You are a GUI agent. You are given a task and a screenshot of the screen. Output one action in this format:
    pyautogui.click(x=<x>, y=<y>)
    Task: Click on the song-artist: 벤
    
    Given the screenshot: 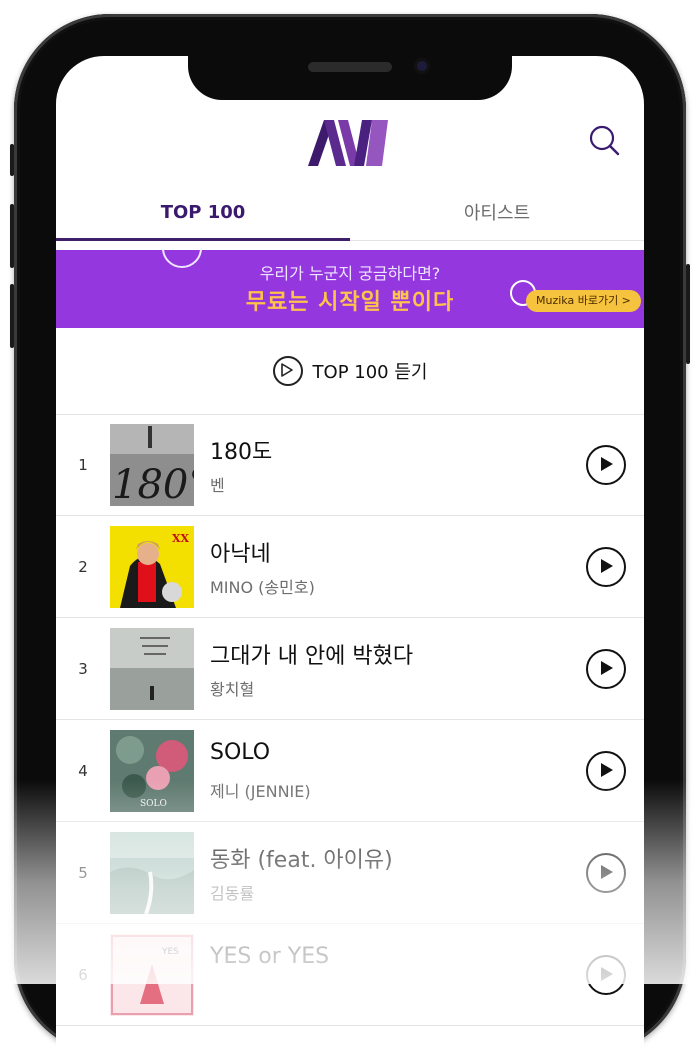 What is the action you would take?
    pyautogui.click(x=217, y=485)
    